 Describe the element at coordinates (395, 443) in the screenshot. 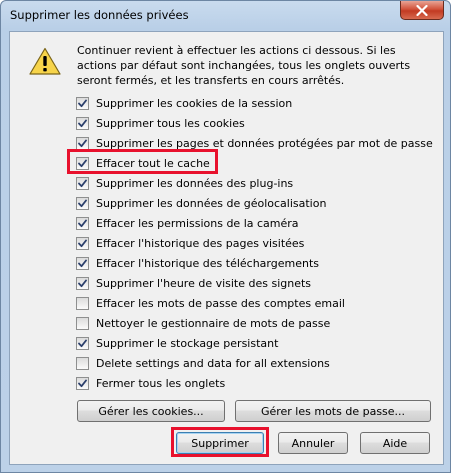

I see `help-button: Aide` at that location.